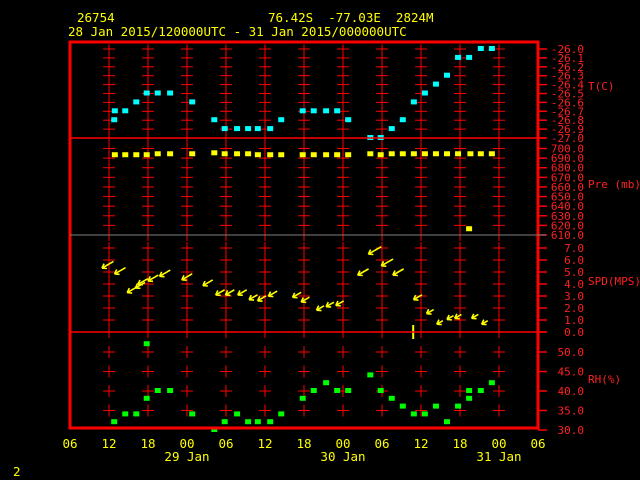 This screenshot has height=480, width=640. Describe the element at coordinates (351, 17) in the screenshot. I see `station-location: 76.42S -77.03E 2824M` at that location.